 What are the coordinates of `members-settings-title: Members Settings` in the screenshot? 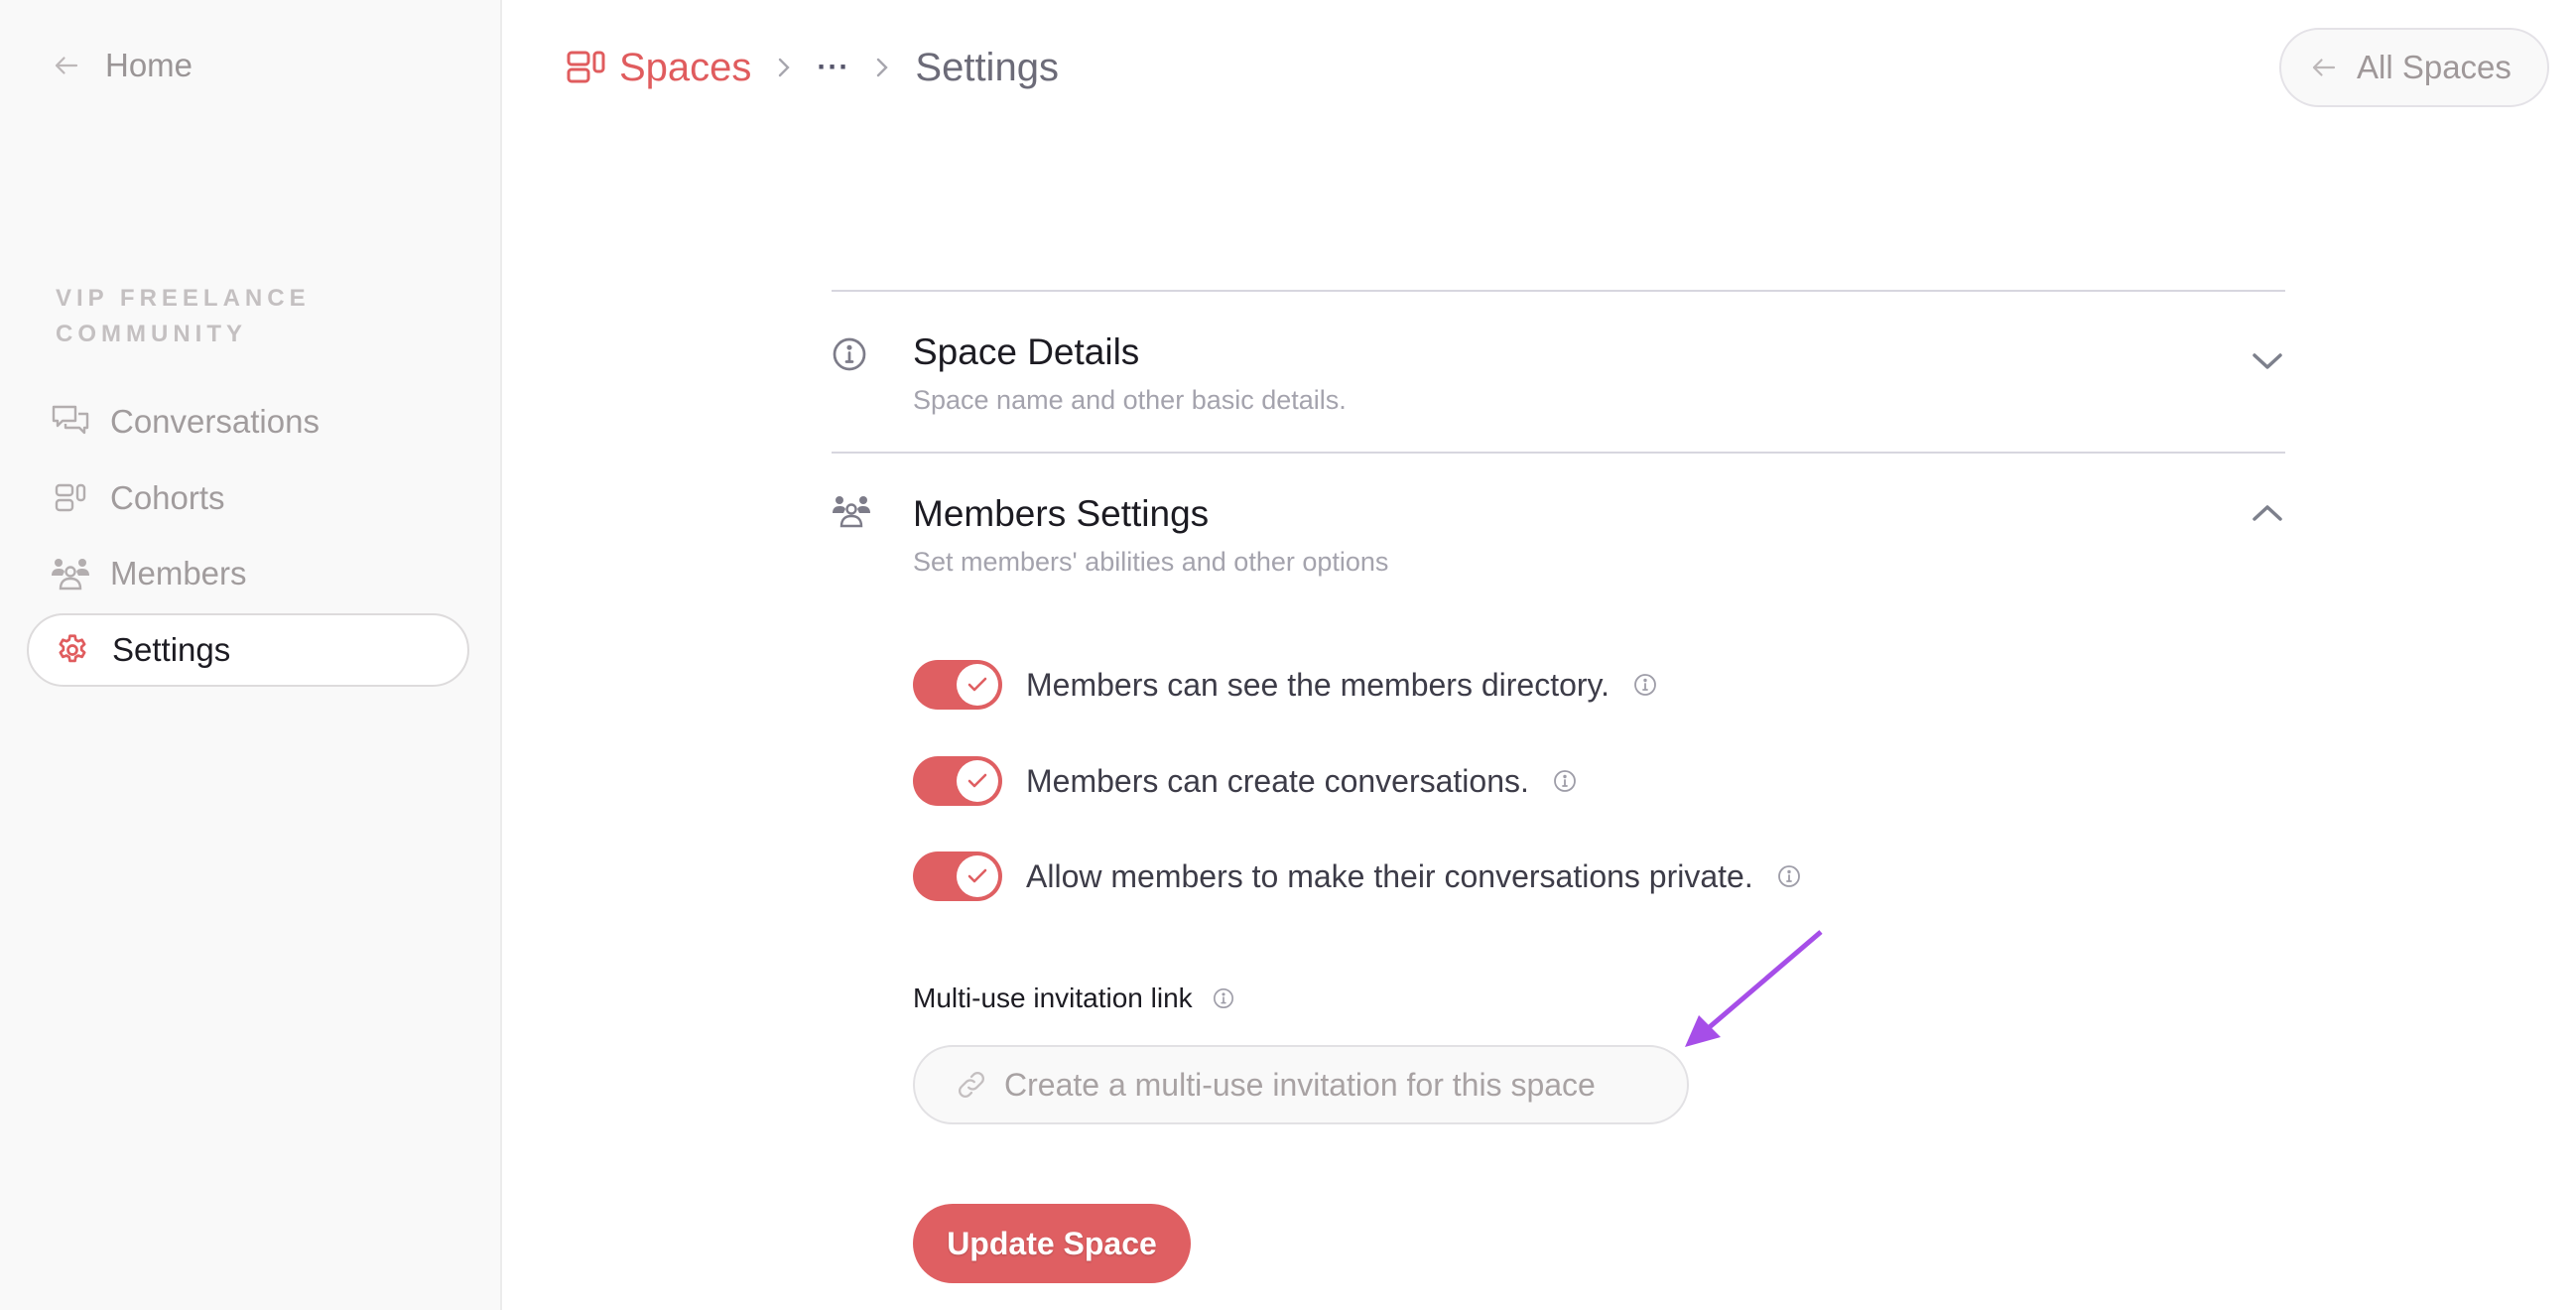 It's located at (1062, 513).